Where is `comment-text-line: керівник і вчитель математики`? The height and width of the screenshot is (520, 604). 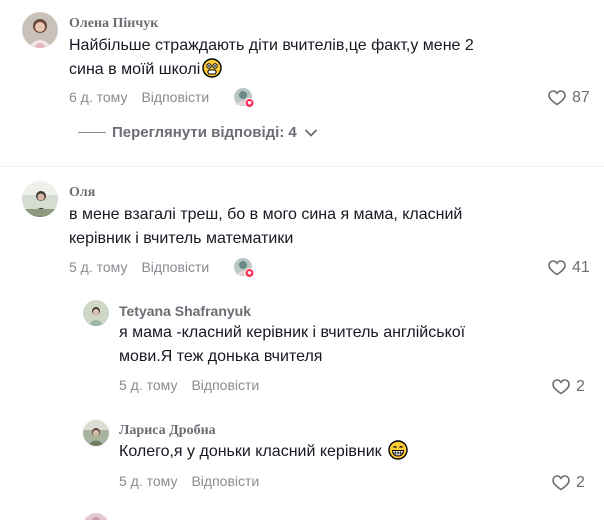 comment-text-line: керівник і вчитель математики is located at coordinates (181, 238).